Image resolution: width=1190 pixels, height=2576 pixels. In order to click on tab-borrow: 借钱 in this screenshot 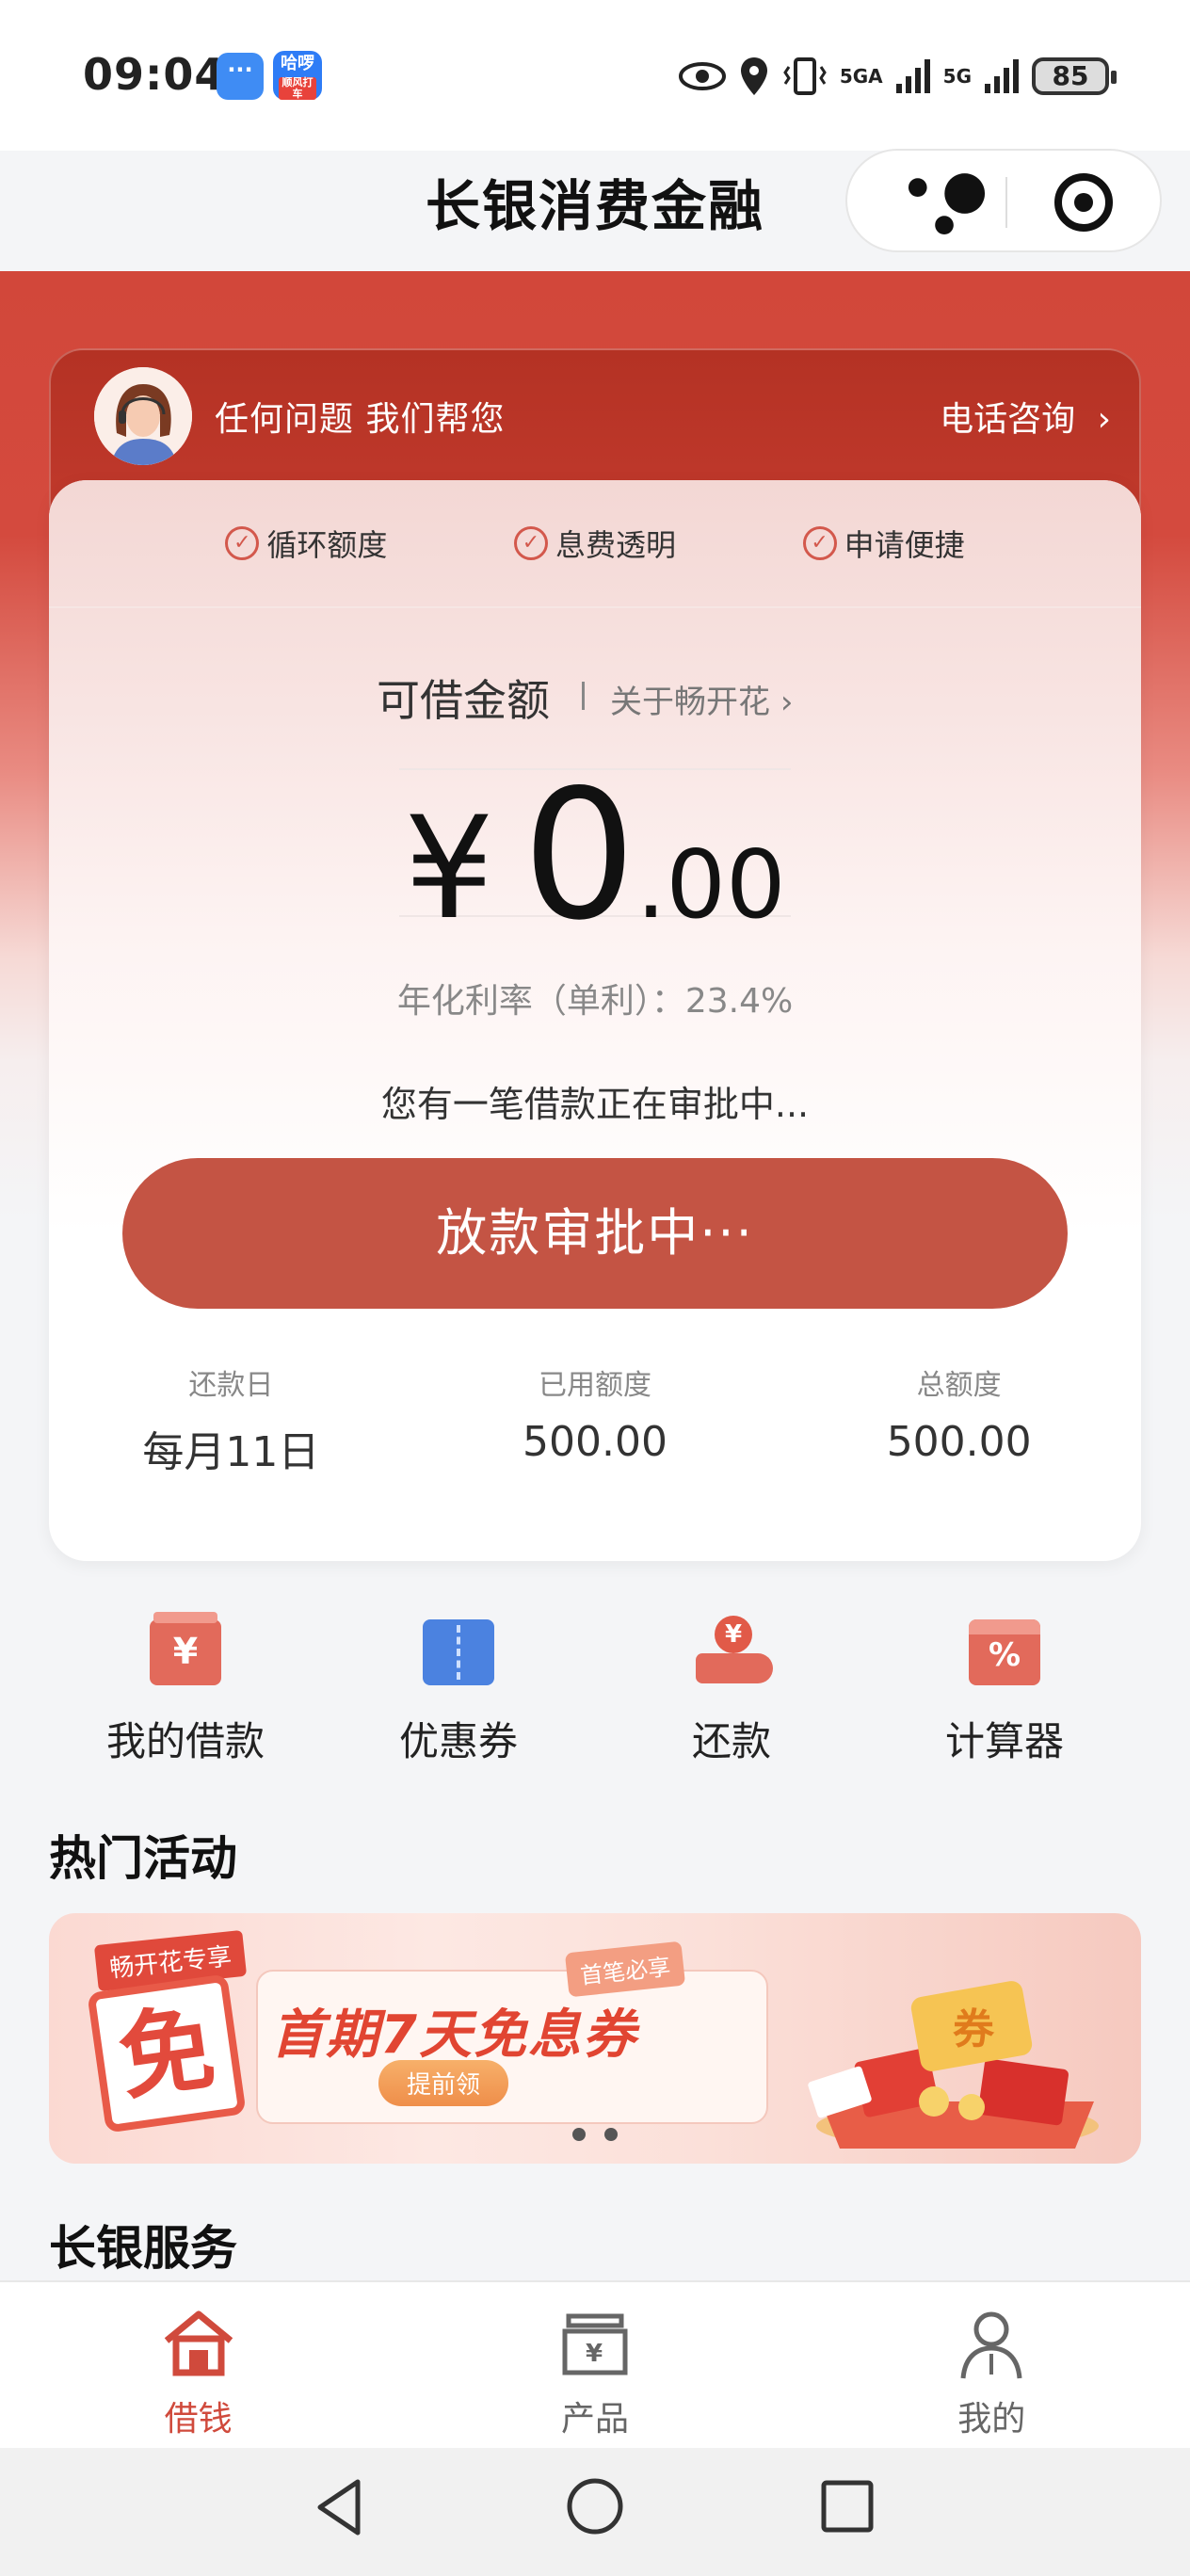, I will do `click(198, 2366)`.